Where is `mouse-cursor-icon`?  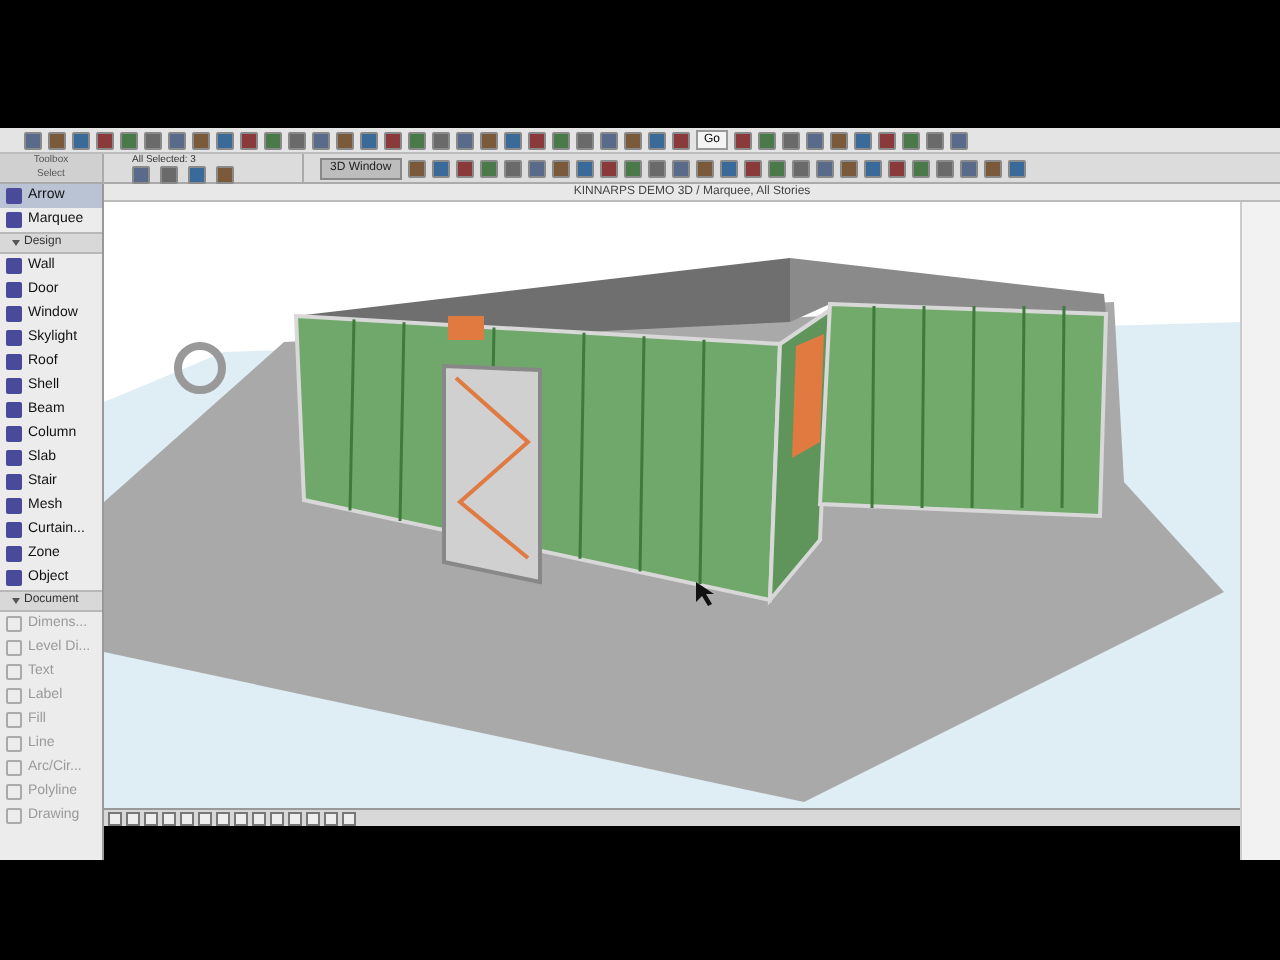
mouse-cursor-icon is located at coordinates (705, 594).